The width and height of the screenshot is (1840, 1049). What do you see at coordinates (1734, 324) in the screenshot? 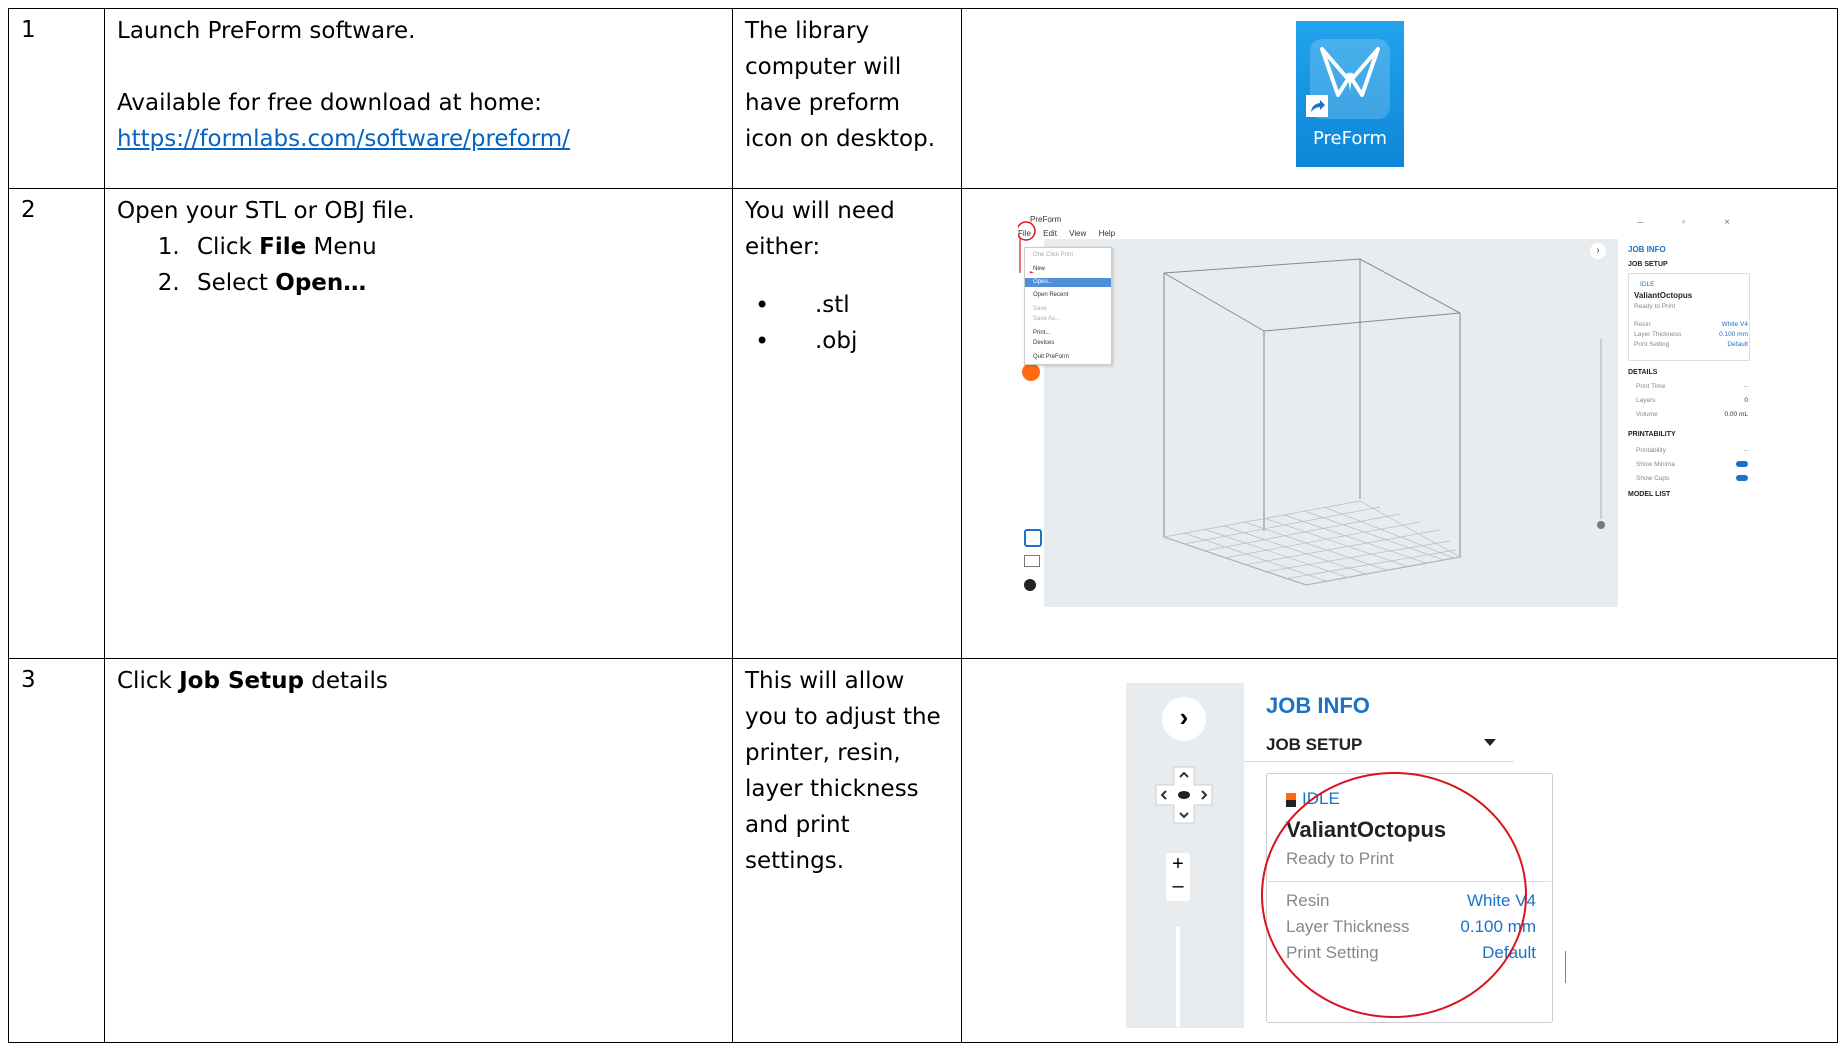
I see `resin-value: White V4` at bounding box center [1734, 324].